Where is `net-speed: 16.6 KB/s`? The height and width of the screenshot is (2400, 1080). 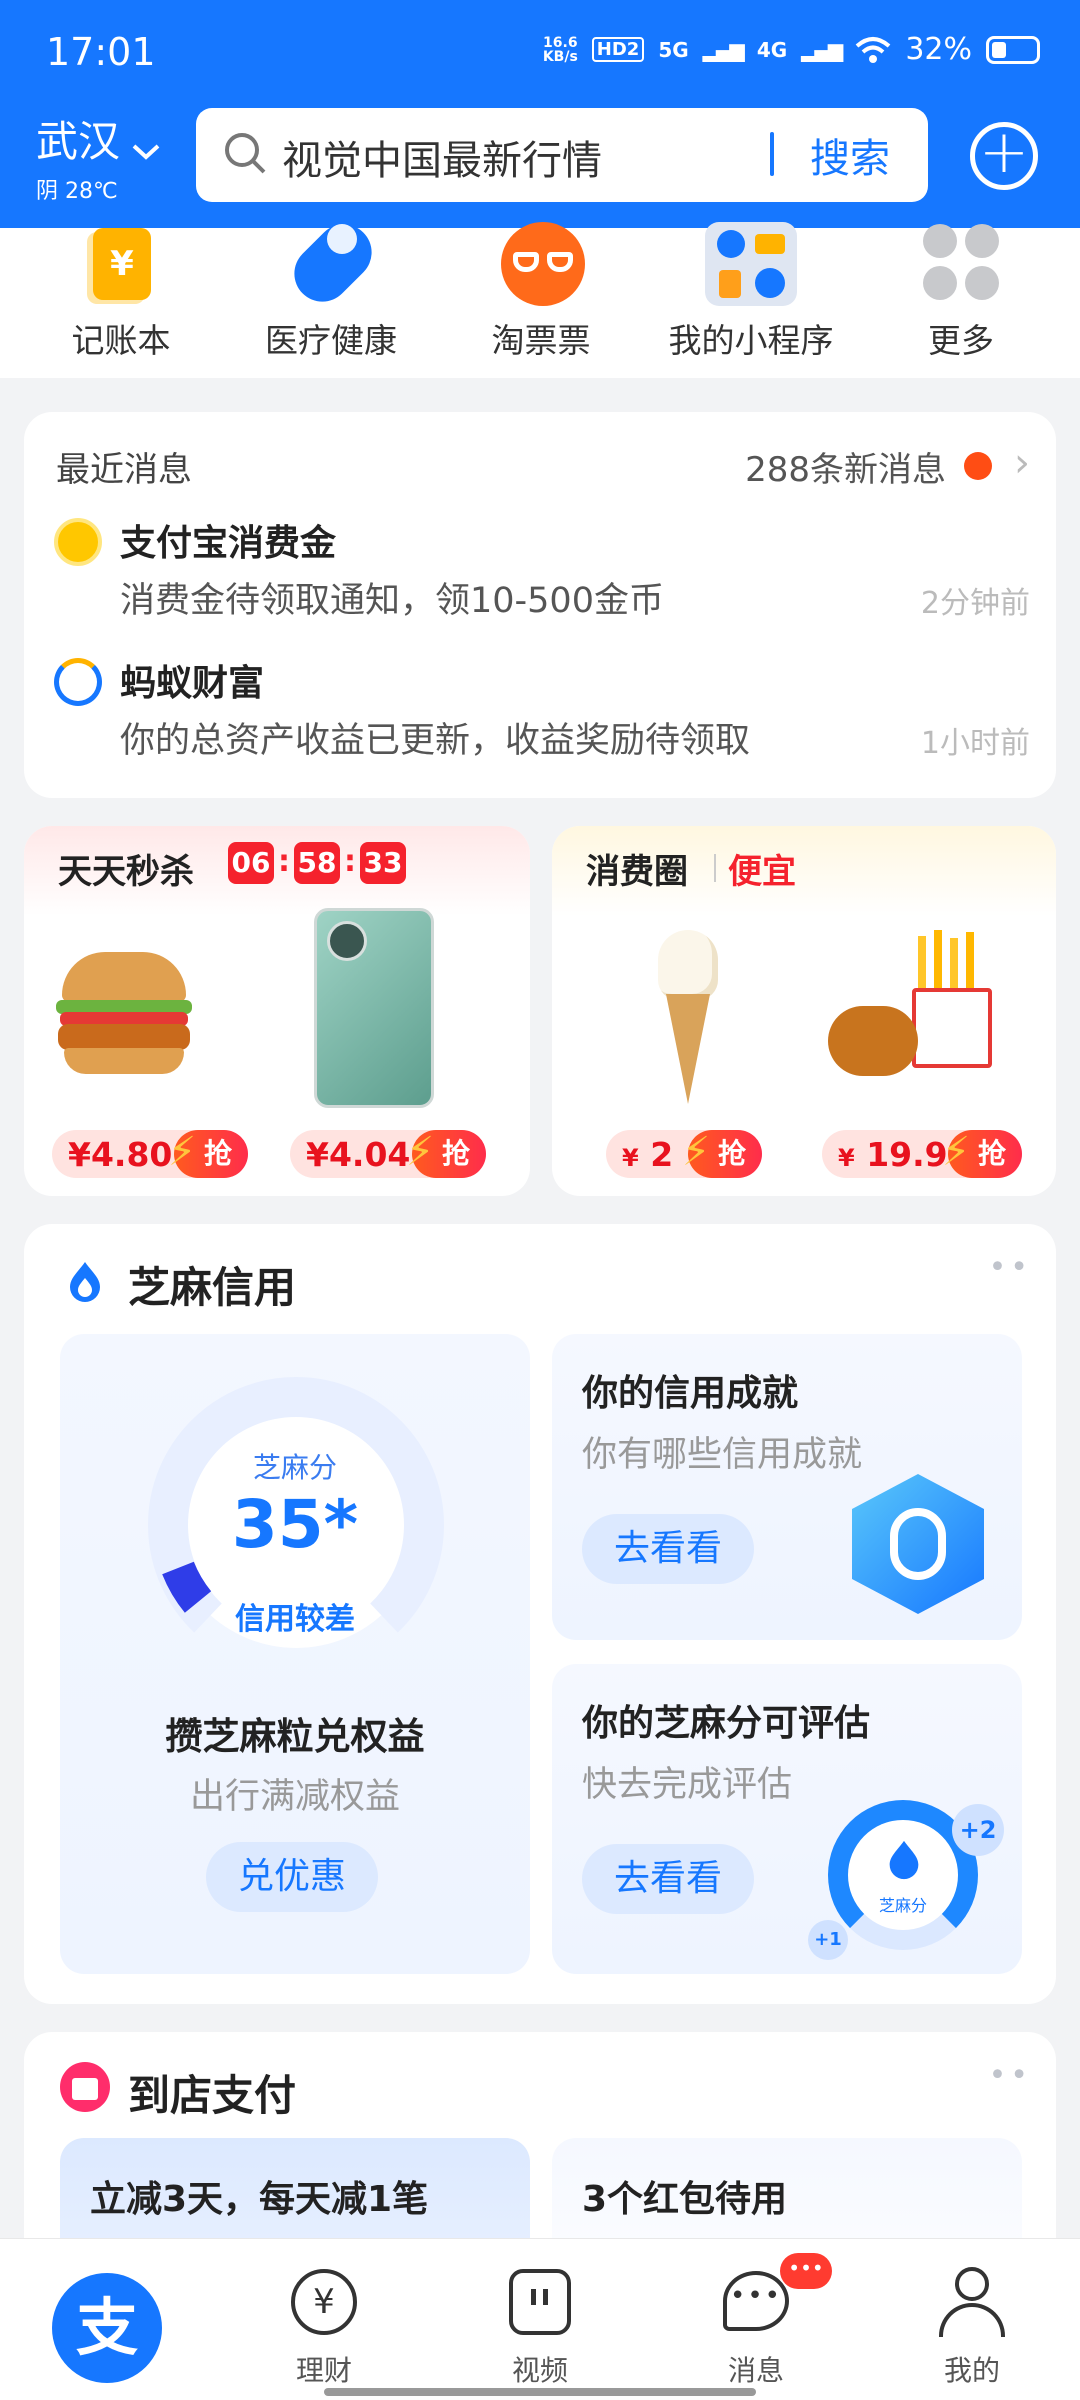 net-speed: 16.6 KB/s is located at coordinates (560, 49).